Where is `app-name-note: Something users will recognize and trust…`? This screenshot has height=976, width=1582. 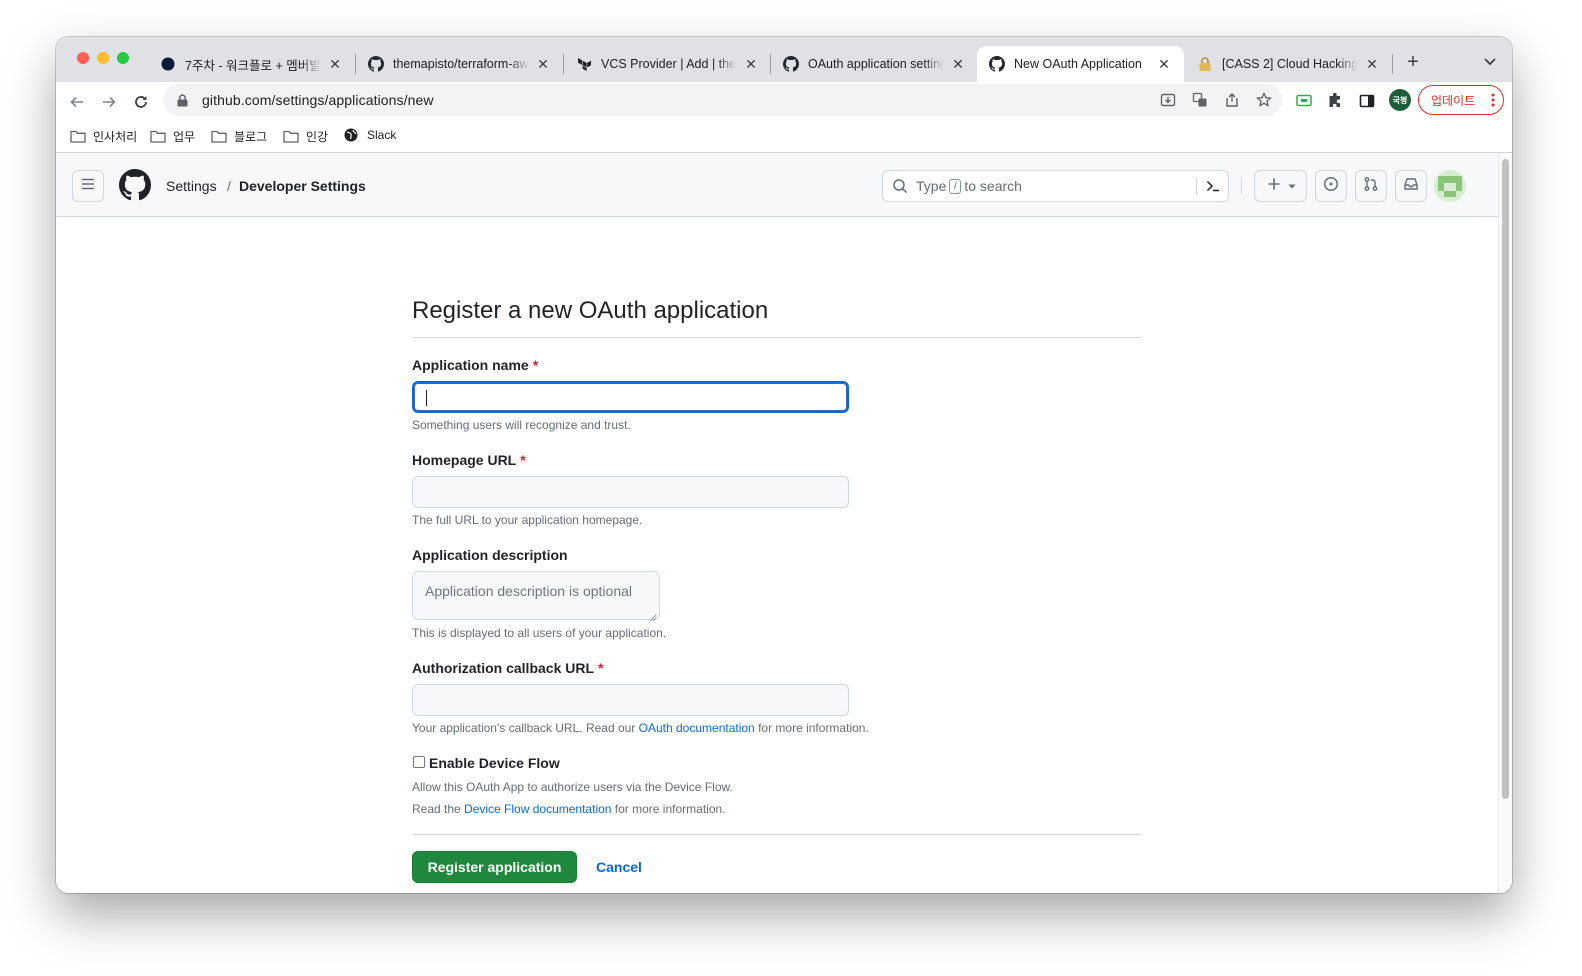 app-name-note: Something users will recognize and trust… is located at coordinates (521, 425).